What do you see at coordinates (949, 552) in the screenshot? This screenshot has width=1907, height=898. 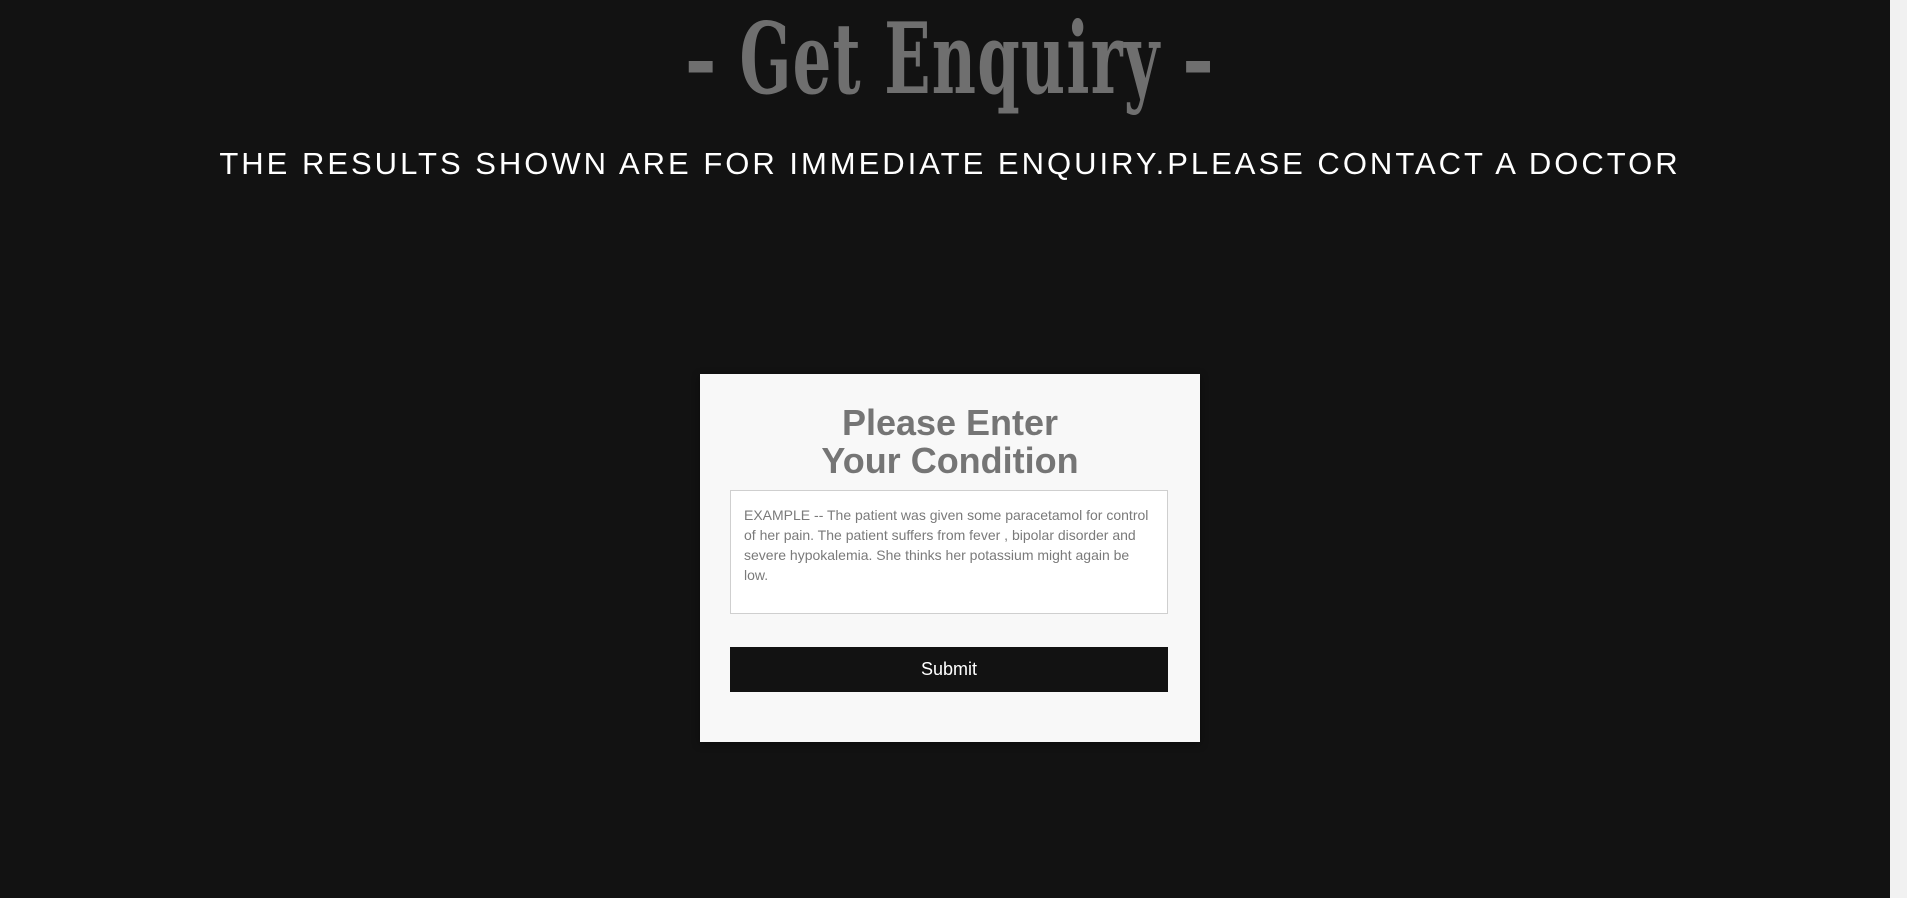 I see `condition-input` at bounding box center [949, 552].